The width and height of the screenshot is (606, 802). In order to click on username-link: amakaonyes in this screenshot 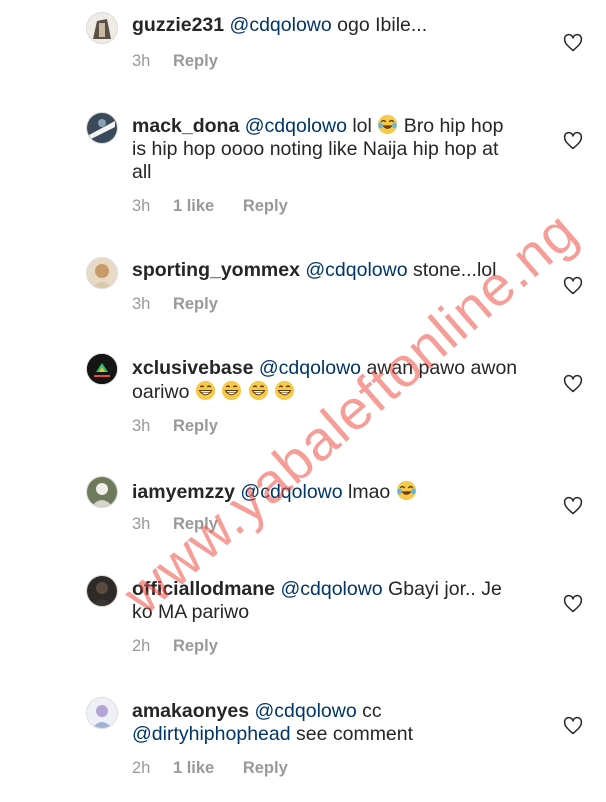, I will do `click(190, 711)`.